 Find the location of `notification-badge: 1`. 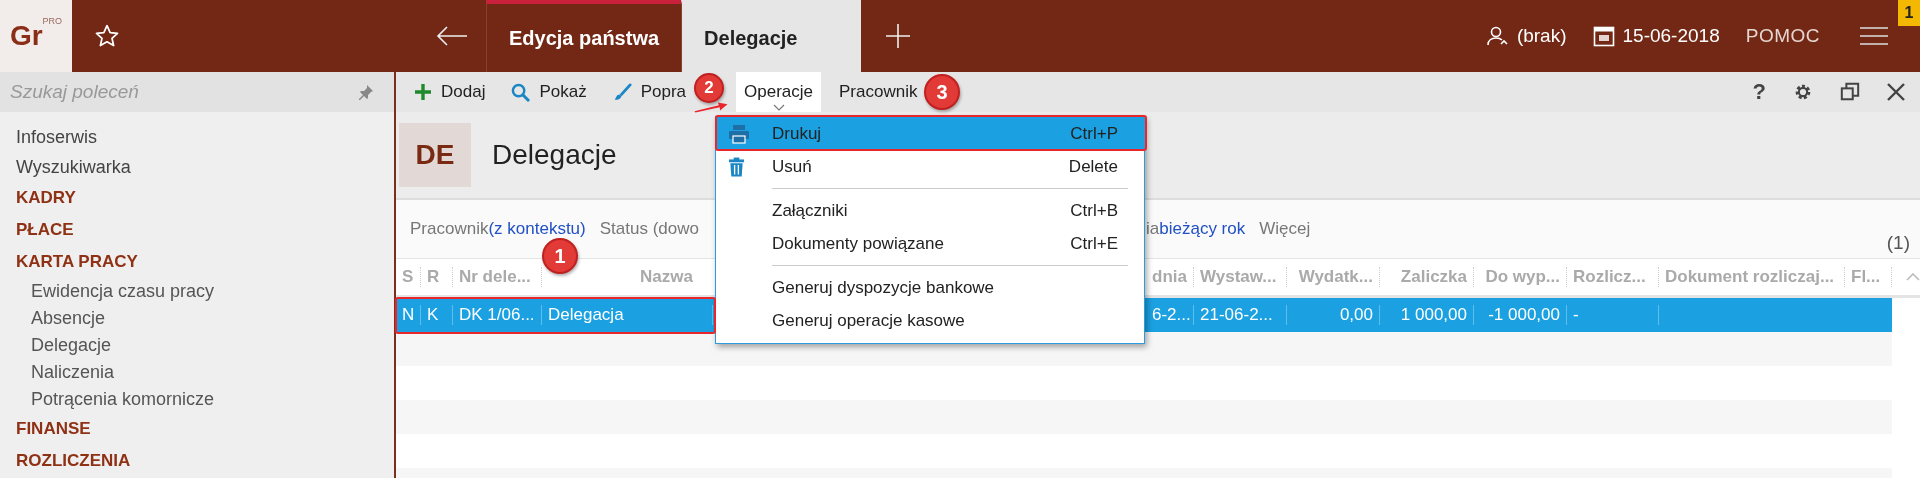

notification-badge: 1 is located at coordinates (1909, 13).